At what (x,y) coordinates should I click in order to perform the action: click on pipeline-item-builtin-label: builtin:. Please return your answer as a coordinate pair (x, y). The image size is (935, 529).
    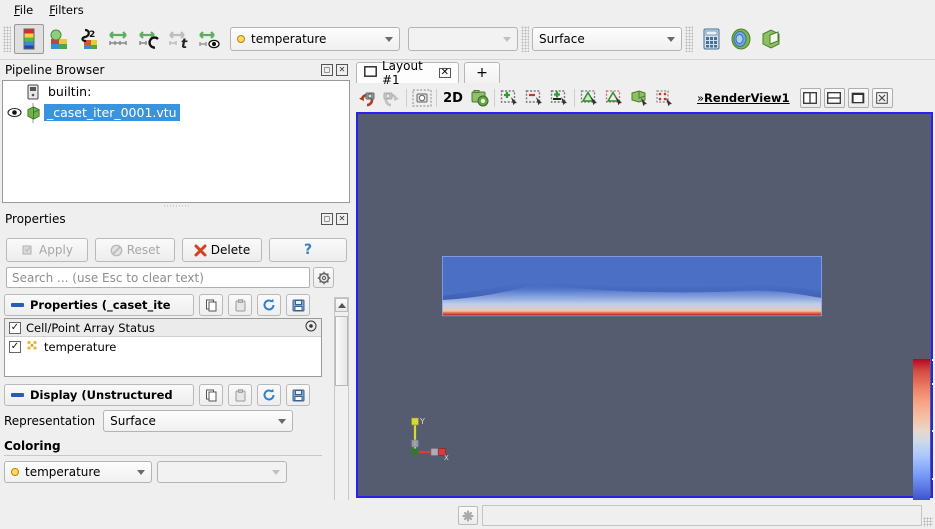
    Looking at the image, I should click on (70, 91).